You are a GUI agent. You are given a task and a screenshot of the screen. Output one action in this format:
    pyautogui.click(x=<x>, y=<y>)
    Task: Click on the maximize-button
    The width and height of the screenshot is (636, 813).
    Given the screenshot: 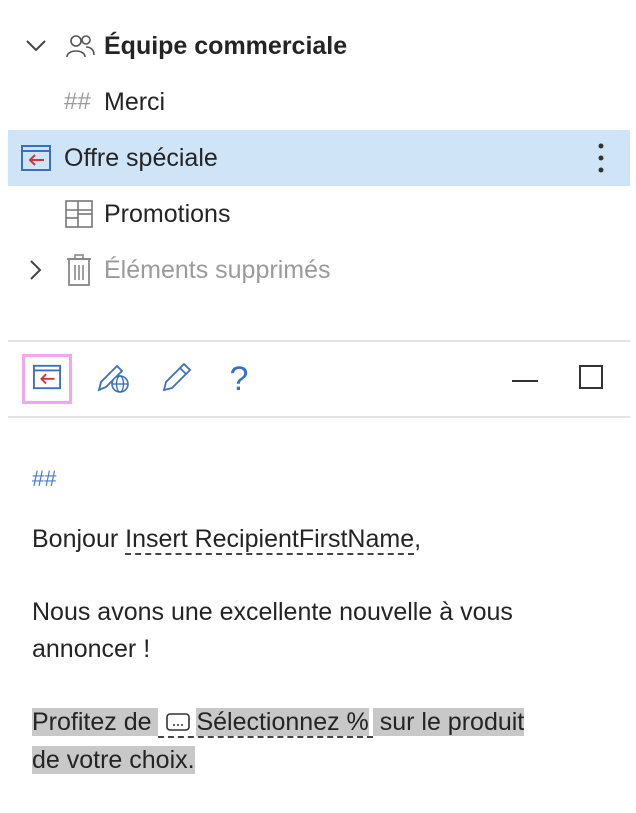 What is the action you would take?
    pyautogui.click(x=591, y=379)
    